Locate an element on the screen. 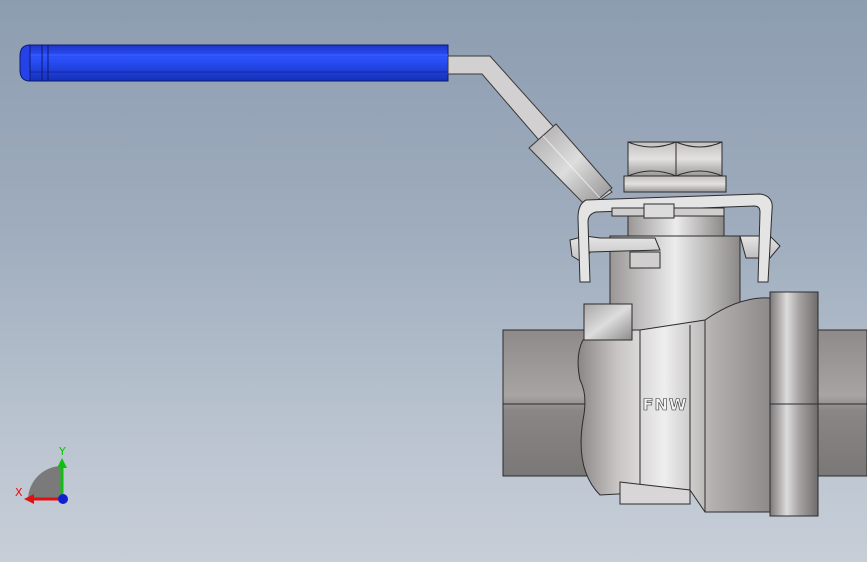 The height and width of the screenshot is (562, 867). handle-grip is located at coordinates (234, 63).